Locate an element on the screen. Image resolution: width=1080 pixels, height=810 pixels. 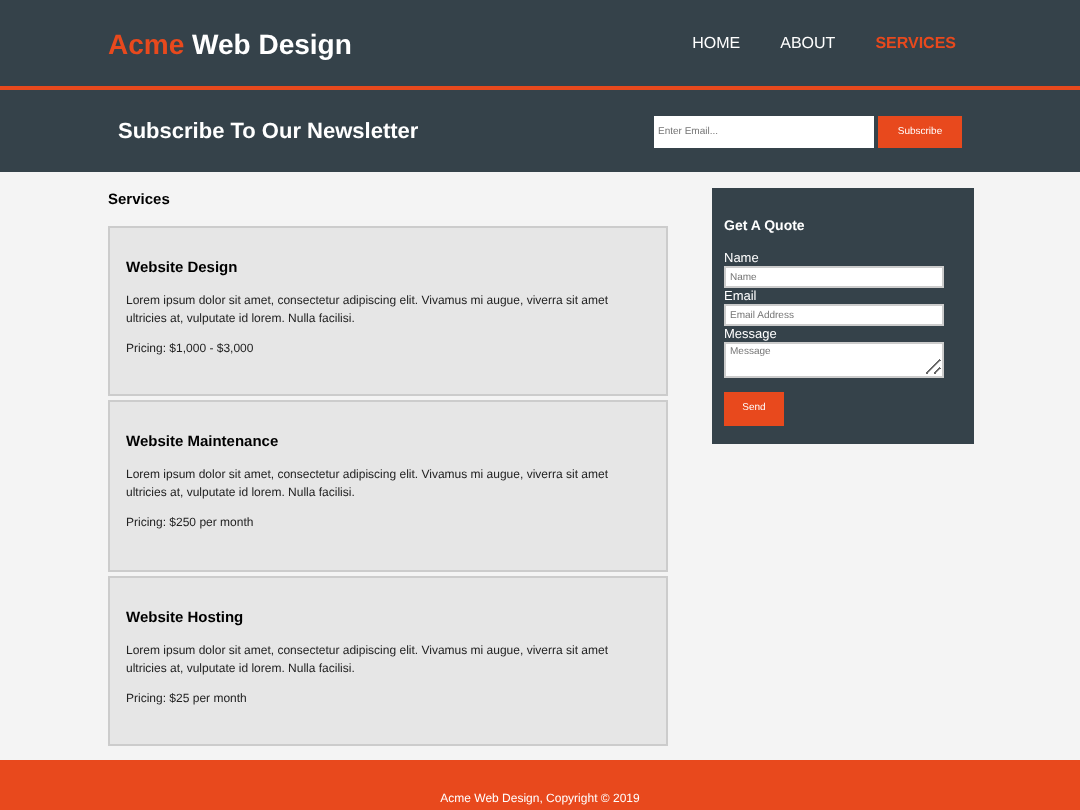
newsletter-title: Subscribe To Our Newsletter is located at coordinates (268, 131).